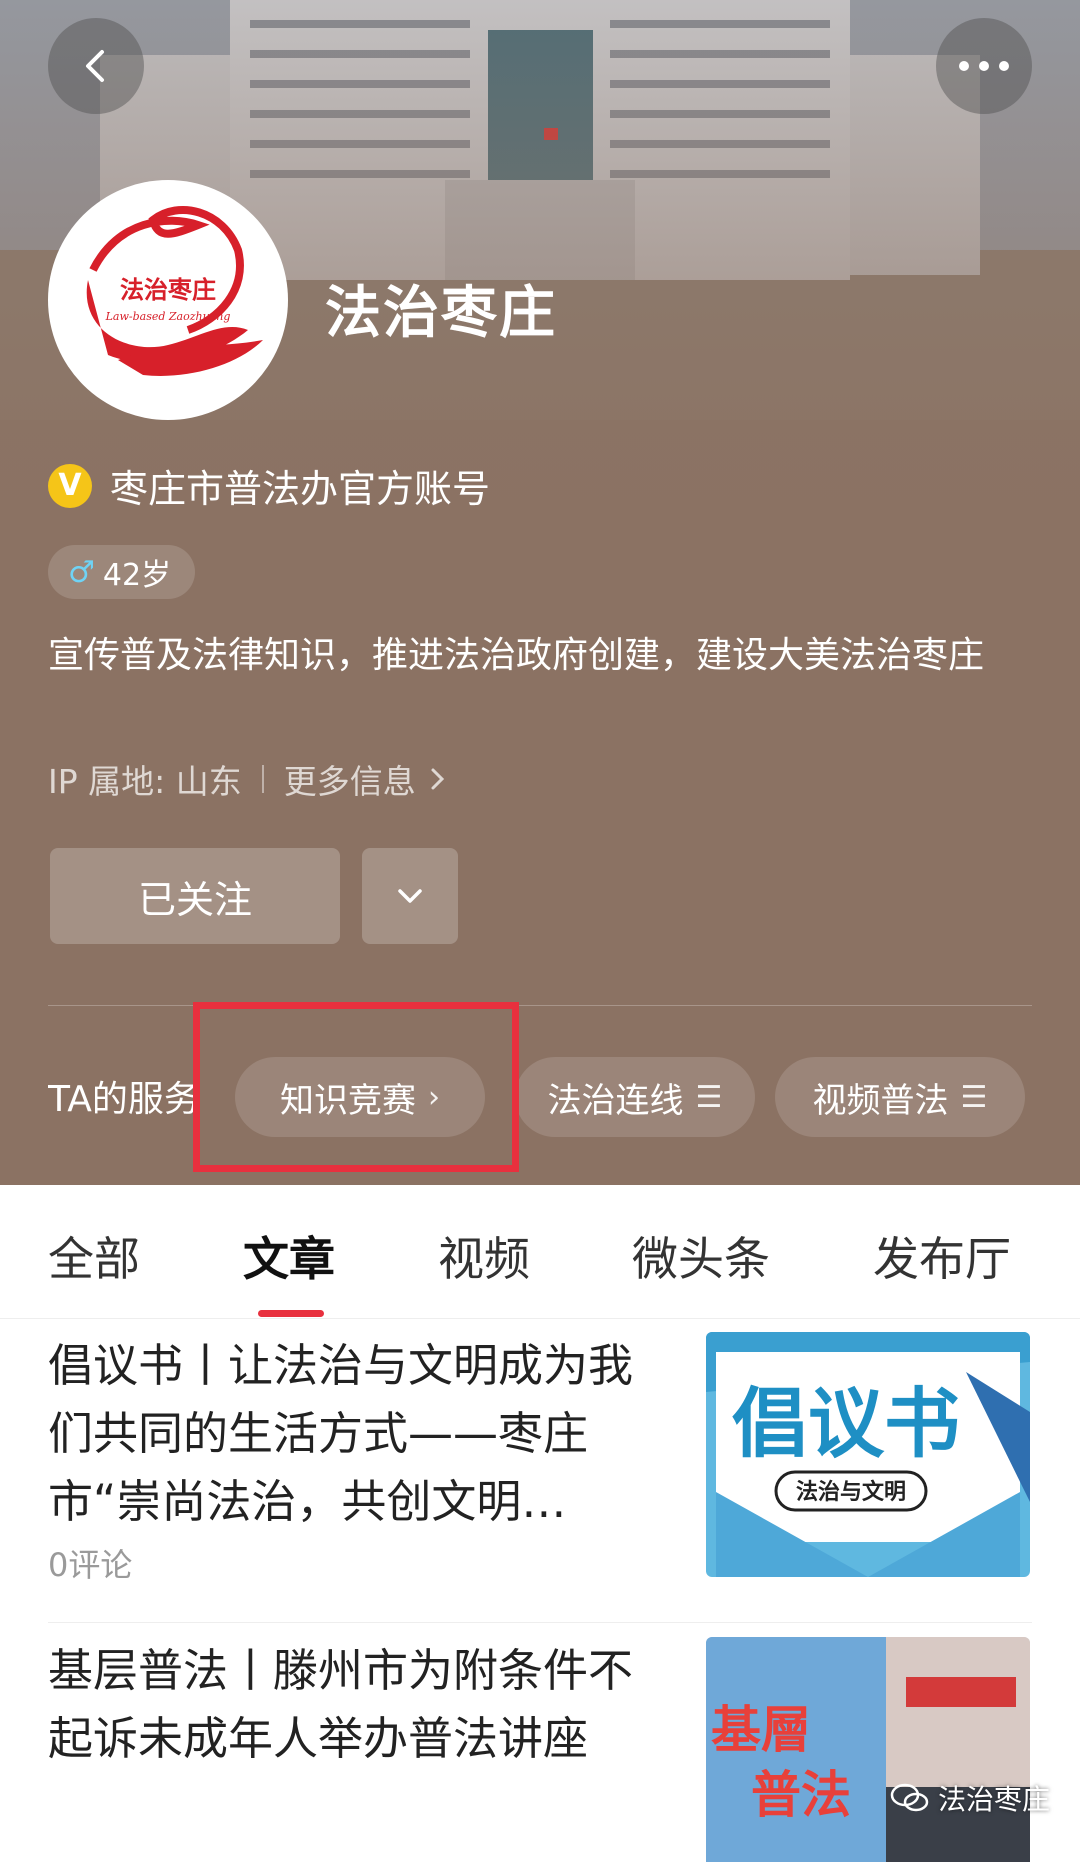 This screenshot has width=1080, height=1862. What do you see at coordinates (262, 779) in the screenshot?
I see `divider` at bounding box center [262, 779].